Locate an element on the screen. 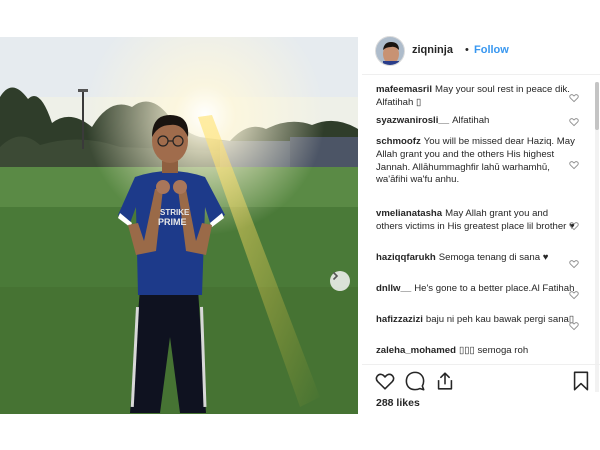 Image resolution: width=600 pixels, height=450 pixels. share-icon is located at coordinates (445, 381).